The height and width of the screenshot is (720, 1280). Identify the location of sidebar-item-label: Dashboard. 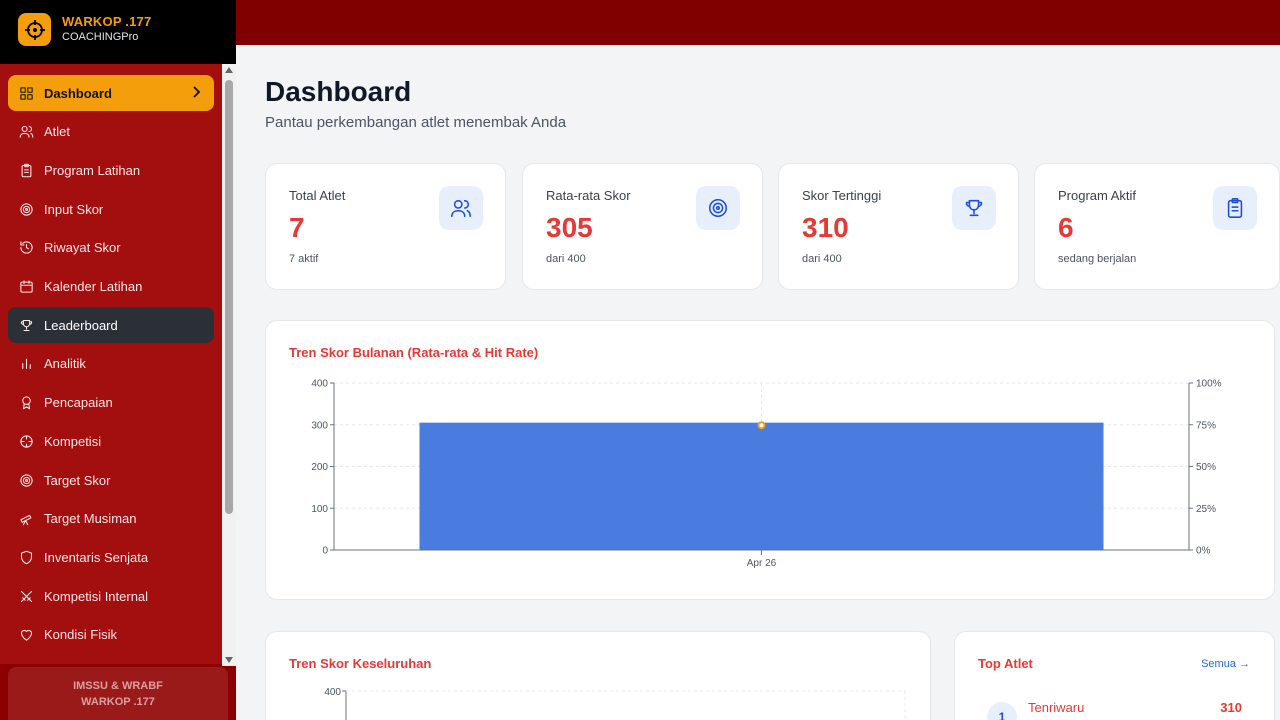
(78, 93).